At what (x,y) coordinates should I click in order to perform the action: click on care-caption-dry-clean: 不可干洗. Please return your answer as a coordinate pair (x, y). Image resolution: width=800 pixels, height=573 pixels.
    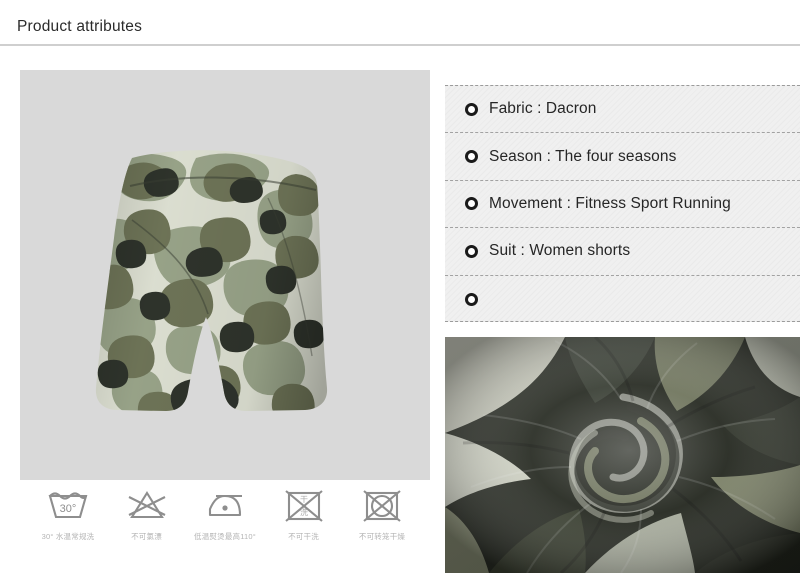
    Looking at the image, I should click on (303, 536).